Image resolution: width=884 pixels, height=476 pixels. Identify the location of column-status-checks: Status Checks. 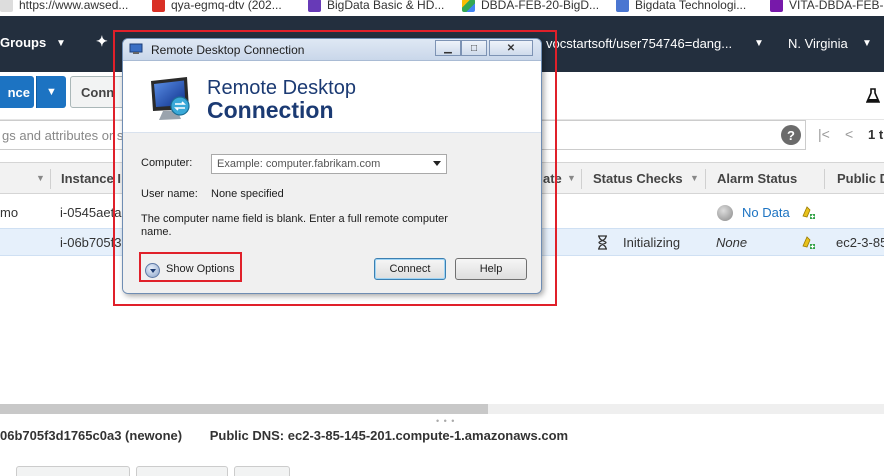
(638, 178).